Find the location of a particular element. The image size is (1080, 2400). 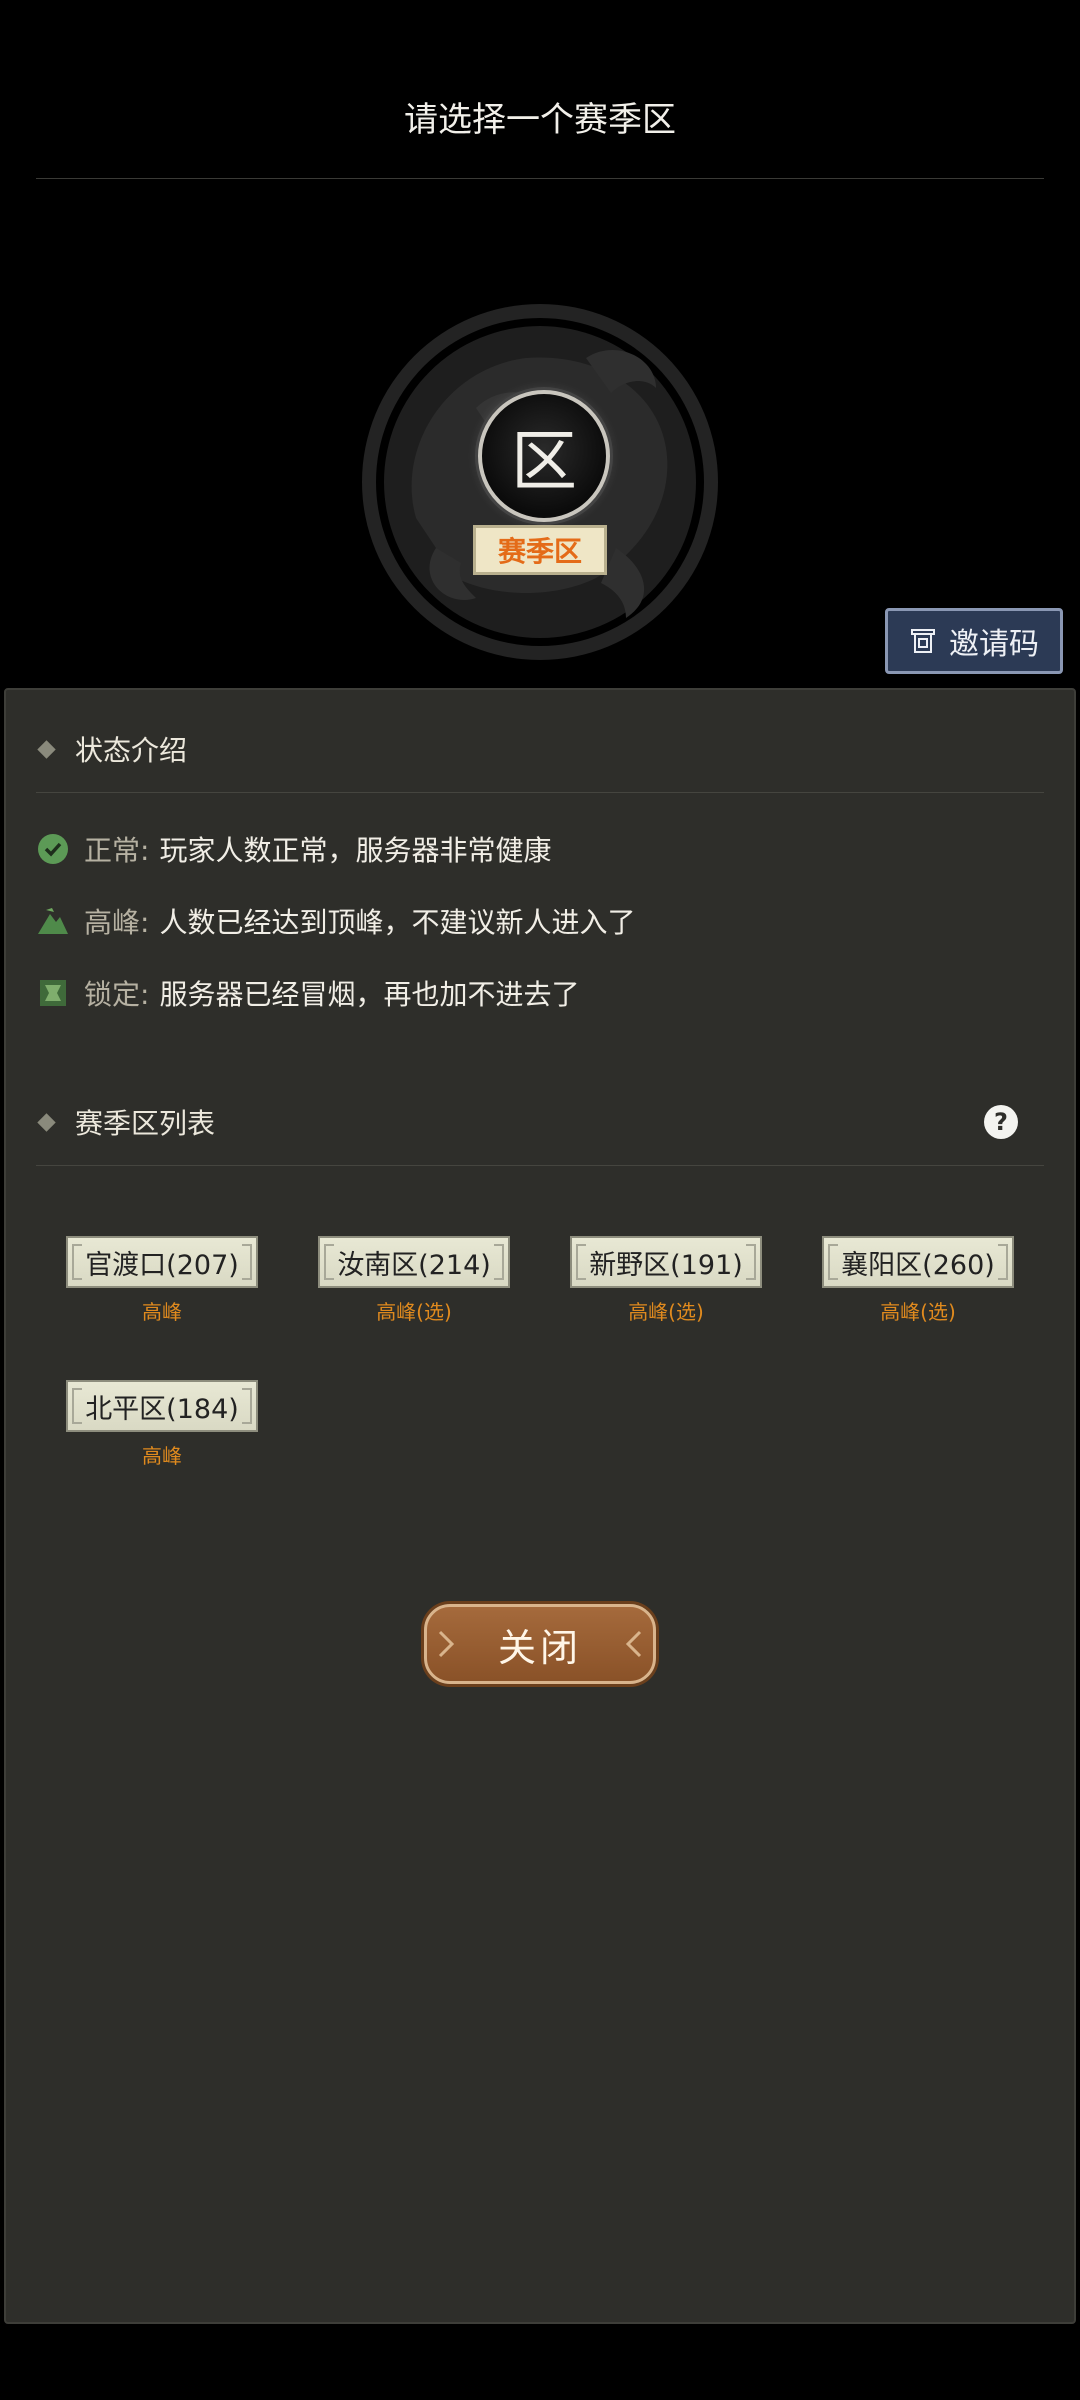

season-zone-tag: 赛季区 is located at coordinates (540, 550).